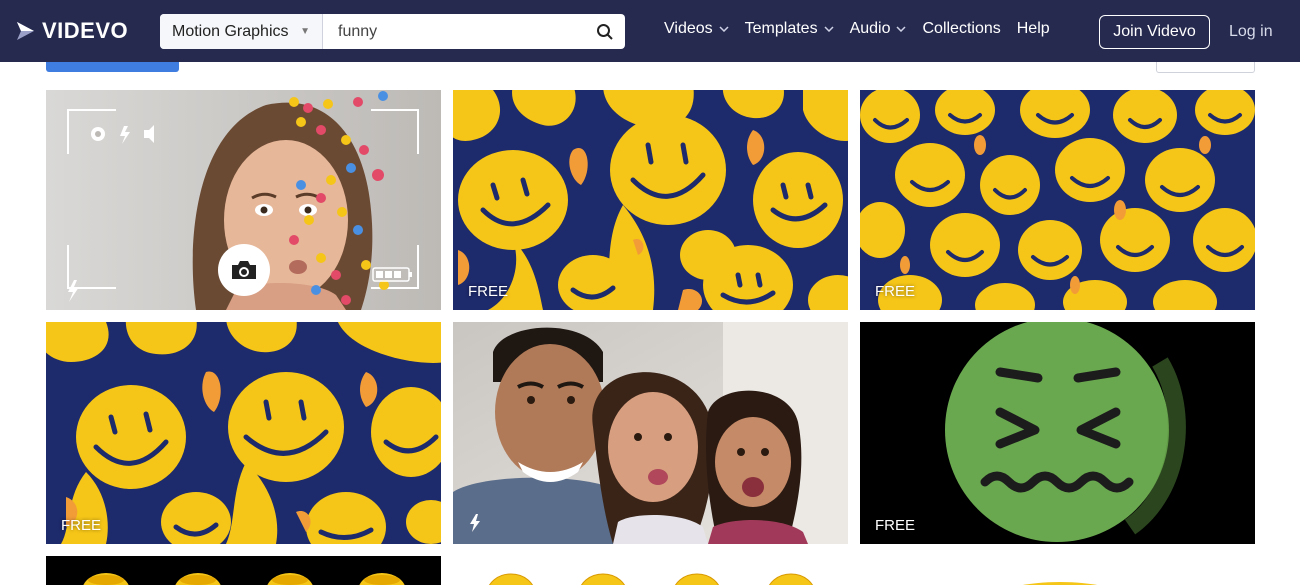  I want to click on nav-help: Help, so click(1033, 29).